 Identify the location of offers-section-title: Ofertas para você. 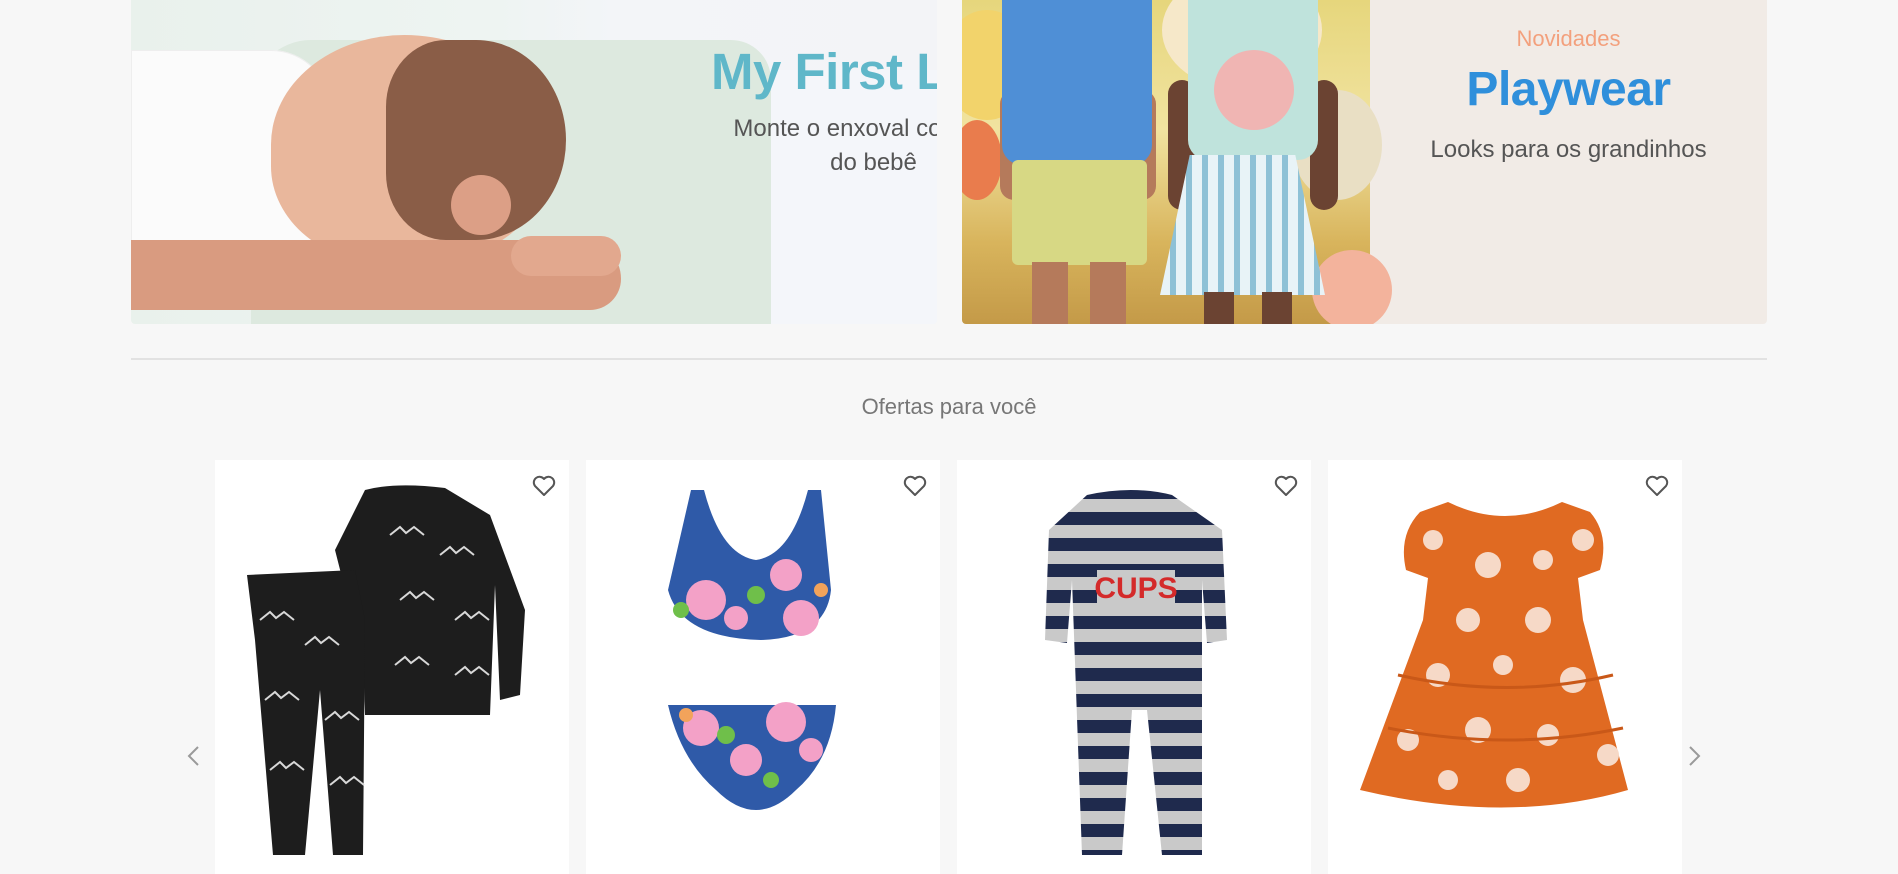
(949, 406).